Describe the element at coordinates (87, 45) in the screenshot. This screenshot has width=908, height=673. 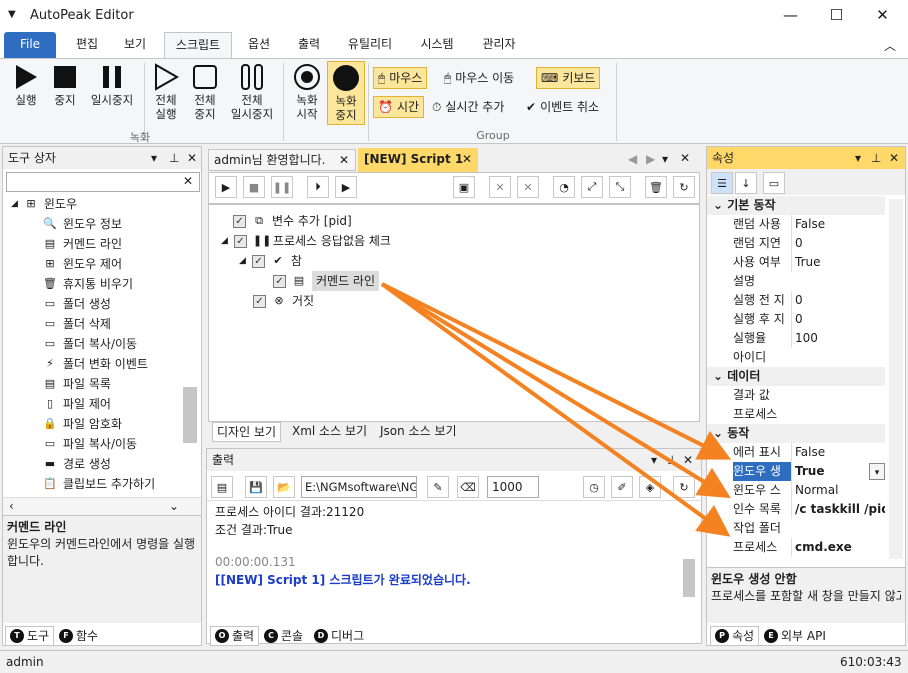
I see `tab-edit: 편집` at that location.